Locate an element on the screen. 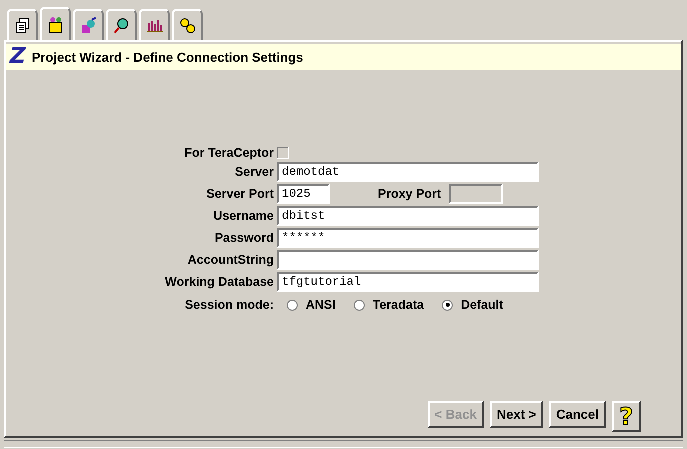  logo: Z is located at coordinates (18, 57).